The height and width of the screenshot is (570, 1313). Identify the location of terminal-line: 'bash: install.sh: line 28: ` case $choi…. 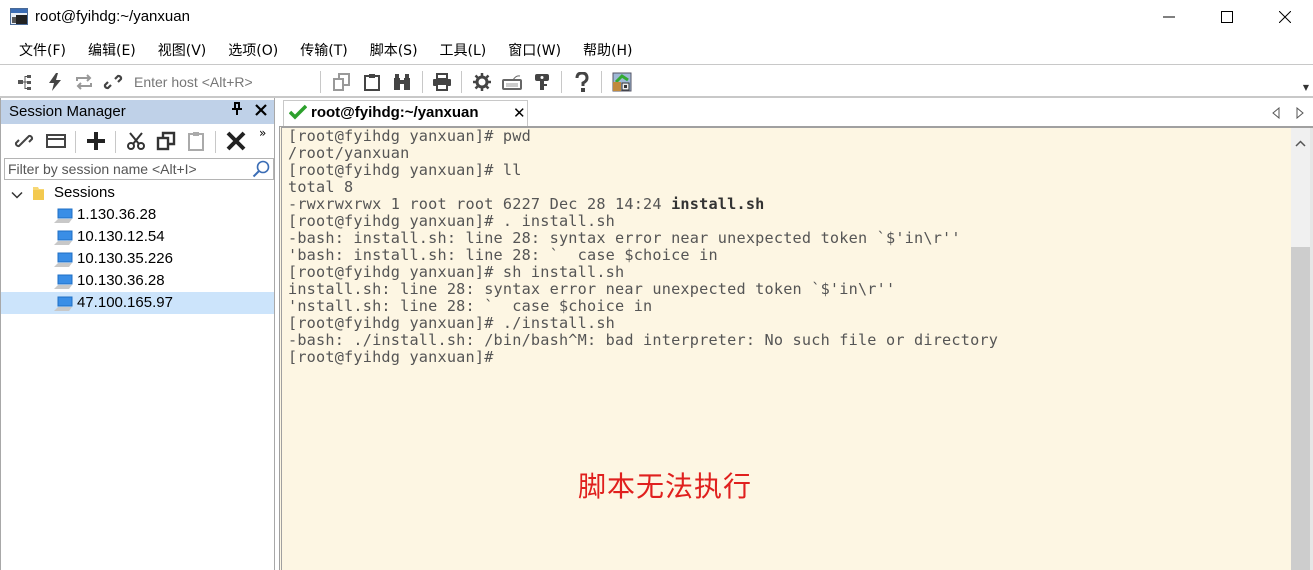
(503, 255).